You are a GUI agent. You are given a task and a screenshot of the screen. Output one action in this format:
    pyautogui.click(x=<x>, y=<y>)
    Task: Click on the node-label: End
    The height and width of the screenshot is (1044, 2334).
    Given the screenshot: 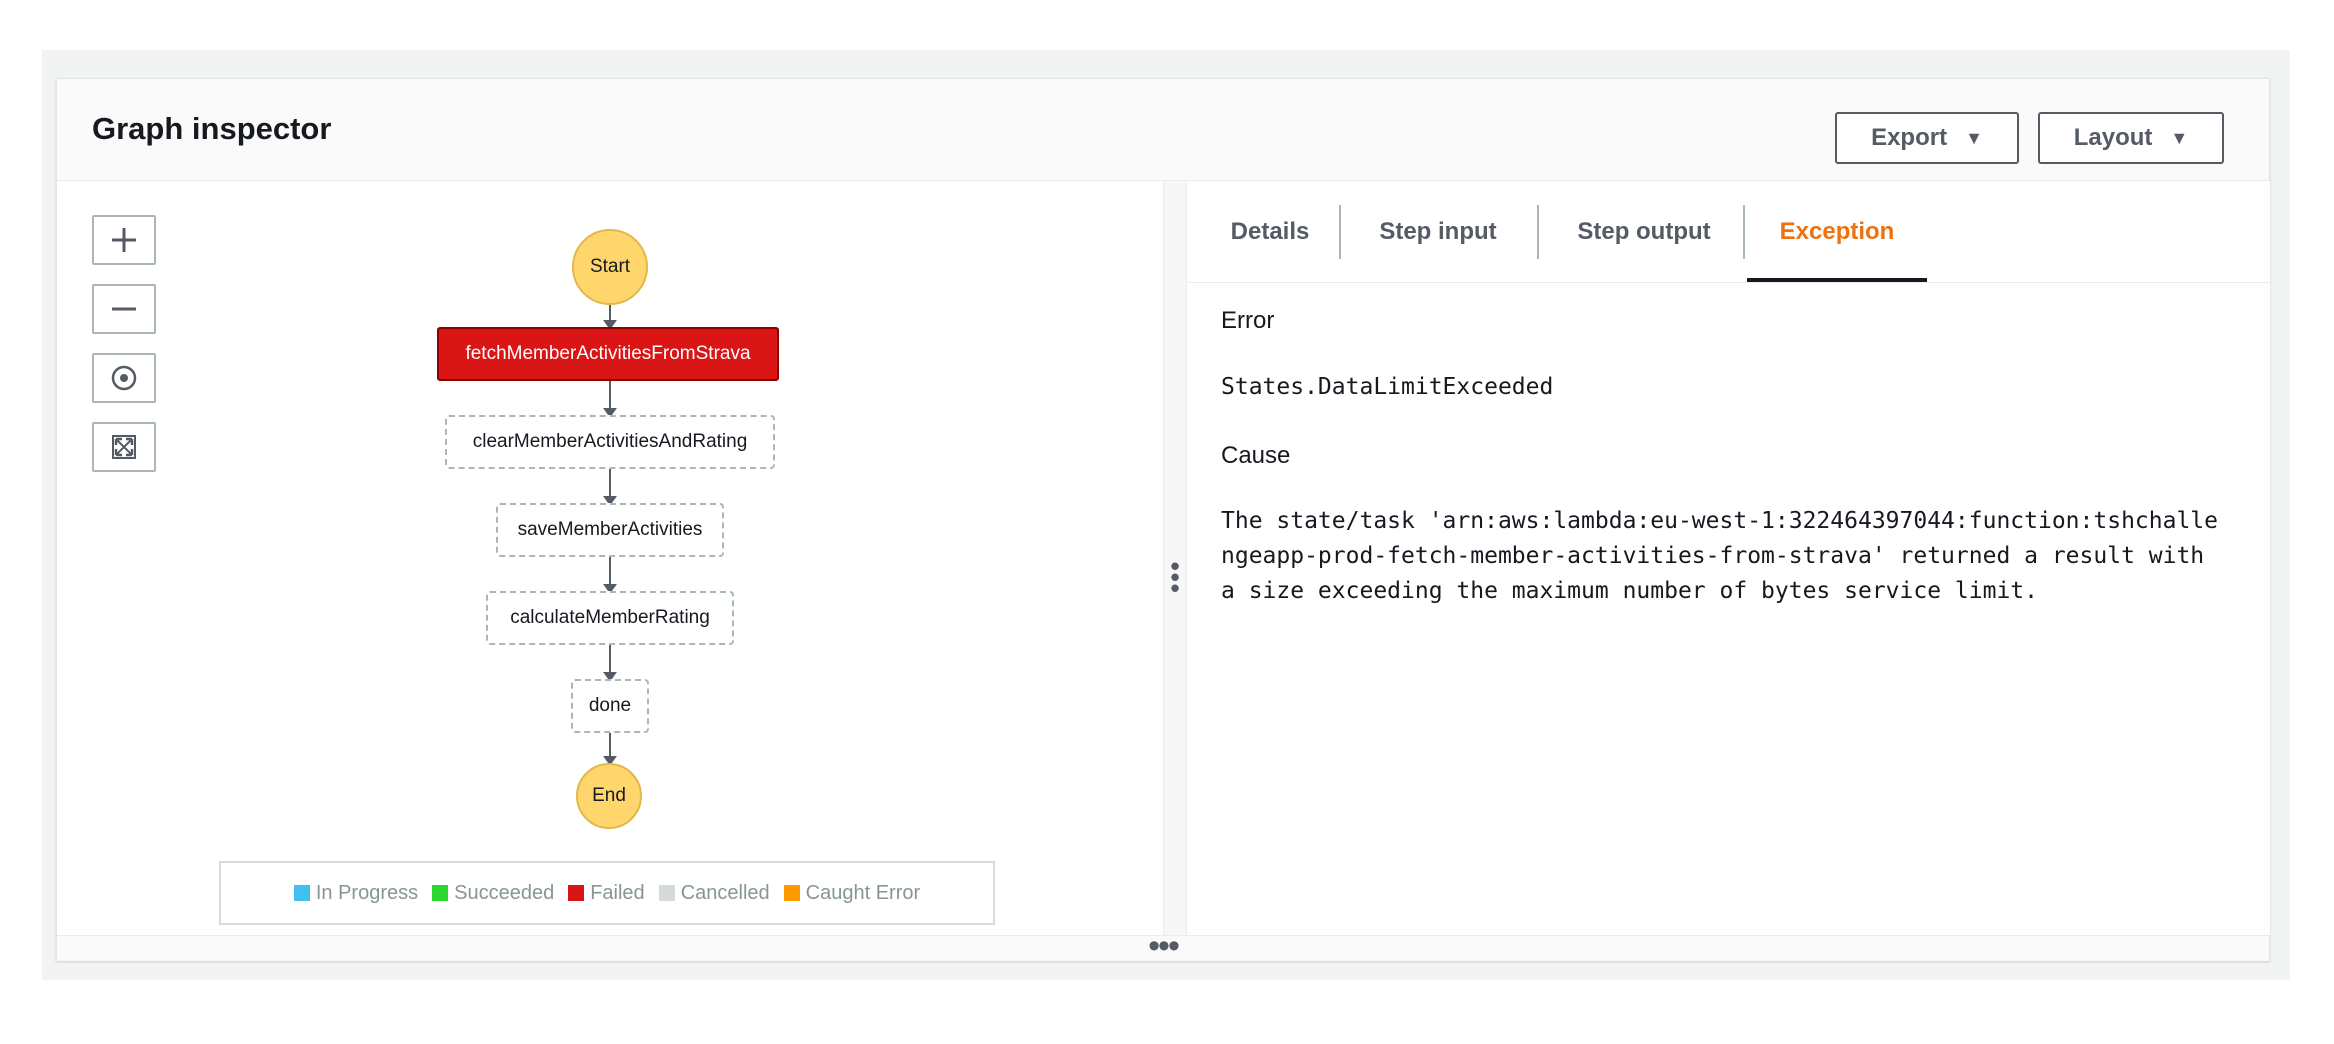 What is the action you would take?
    pyautogui.click(x=609, y=795)
    